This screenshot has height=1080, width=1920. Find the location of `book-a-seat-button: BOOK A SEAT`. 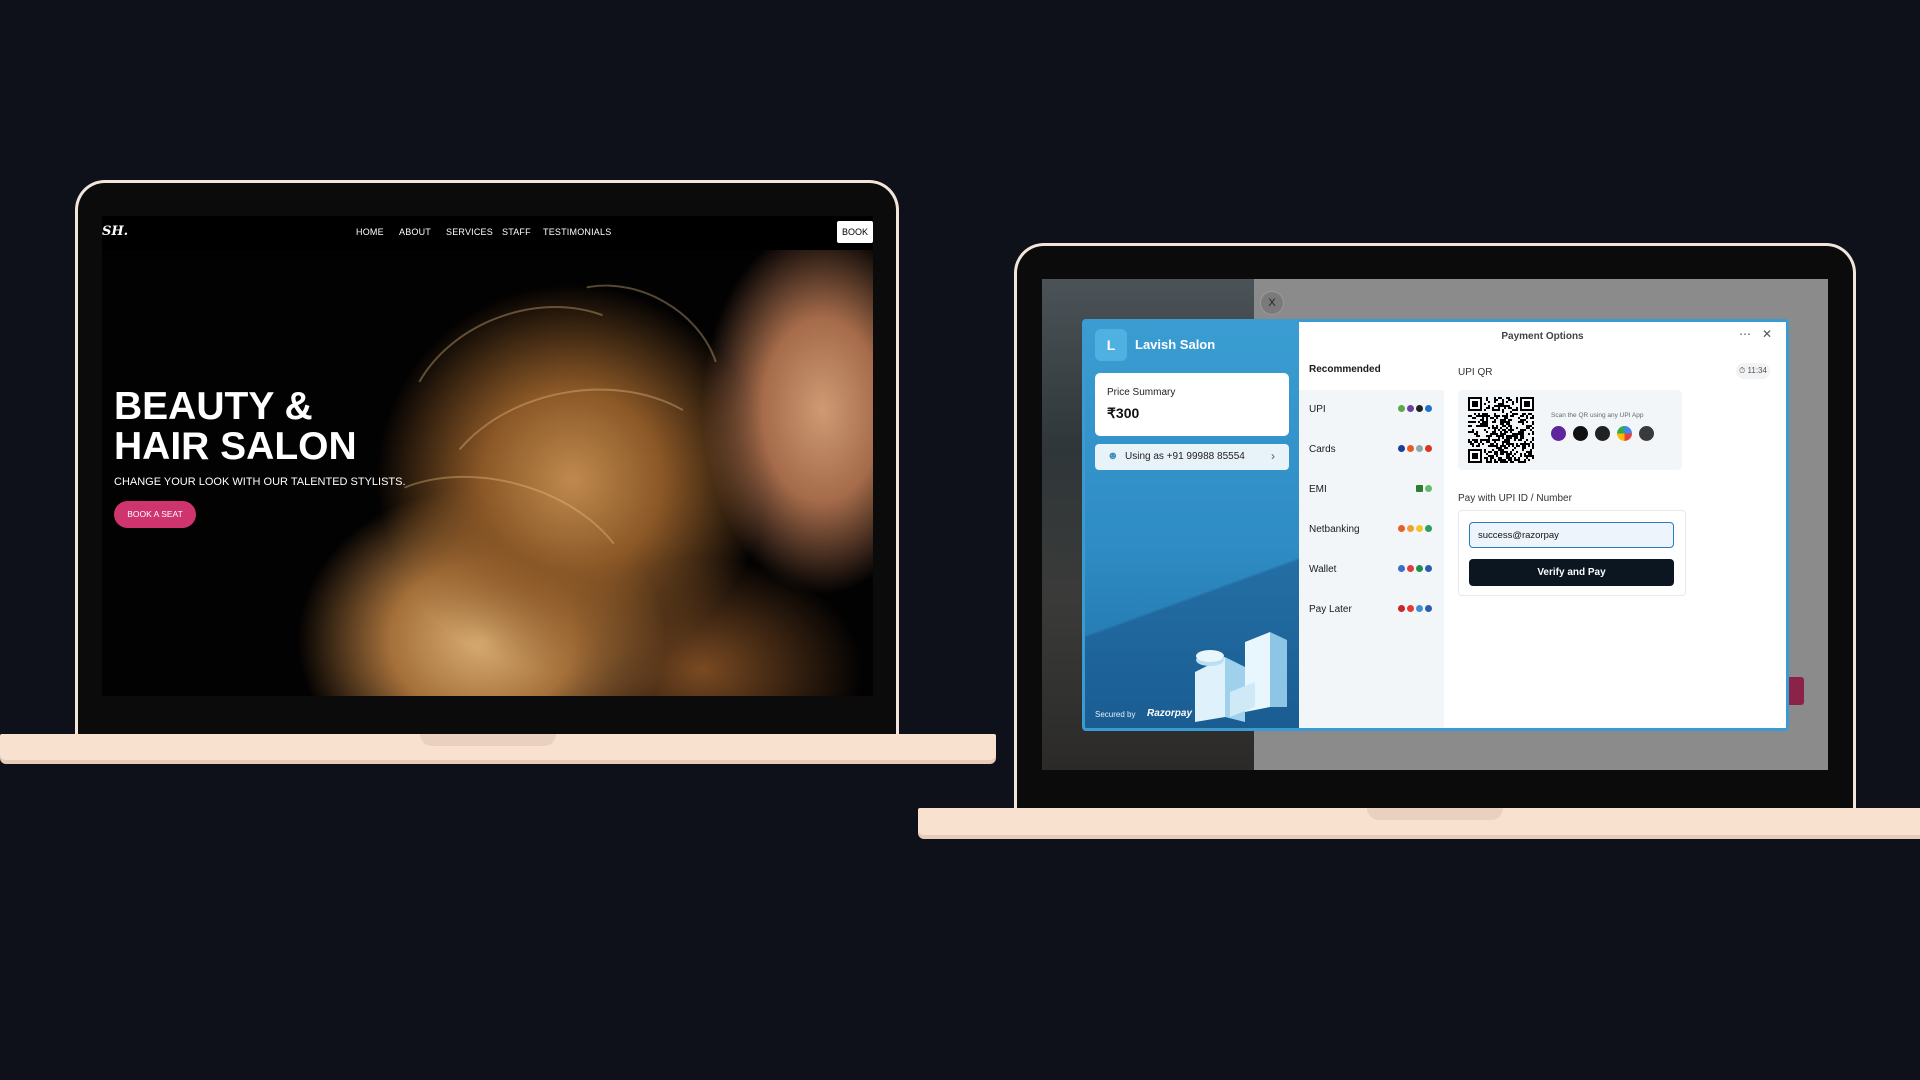

book-a-seat-button: BOOK A SEAT is located at coordinates (155, 514).